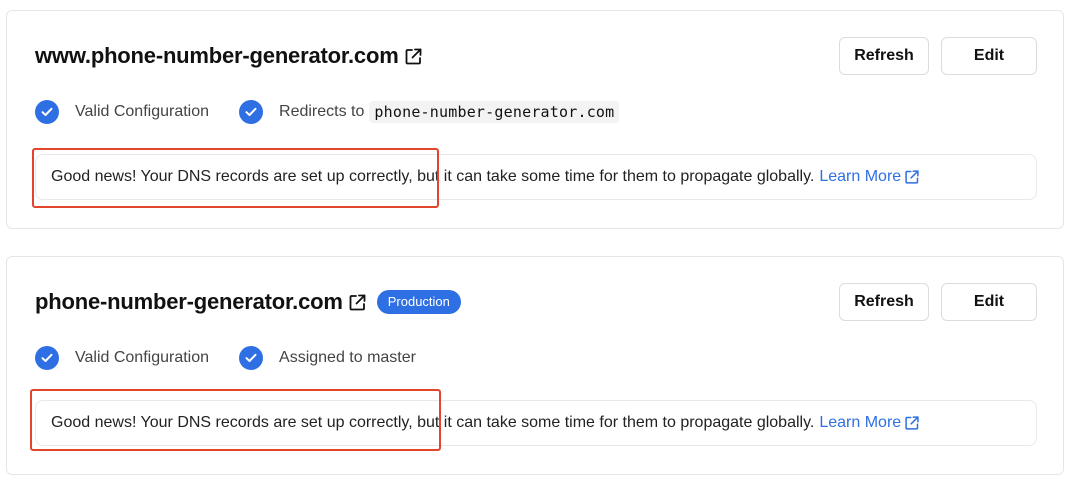 The width and height of the screenshot is (1080, 487). What do you see at coordinates (189, 302) in the screenshot?
I see `domain-link: phone-number-generator.com` at bounding box center [189, 302].